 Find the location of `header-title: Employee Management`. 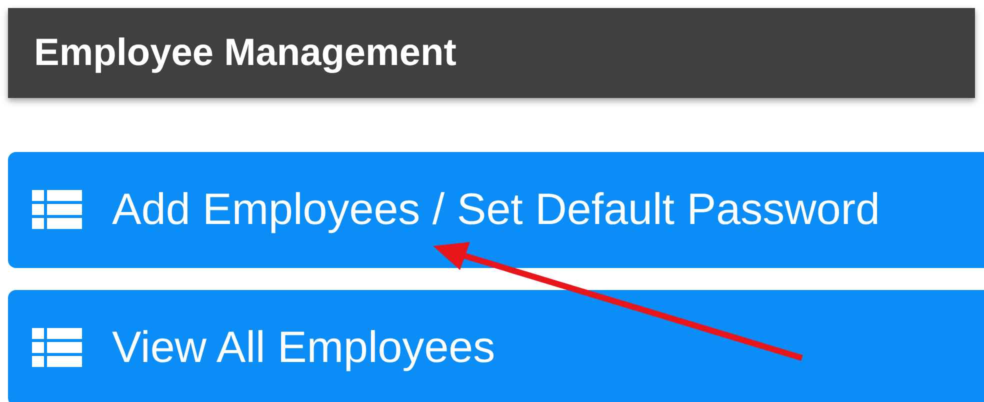

header-title: Employee Management is located at coordinates (245, 53).